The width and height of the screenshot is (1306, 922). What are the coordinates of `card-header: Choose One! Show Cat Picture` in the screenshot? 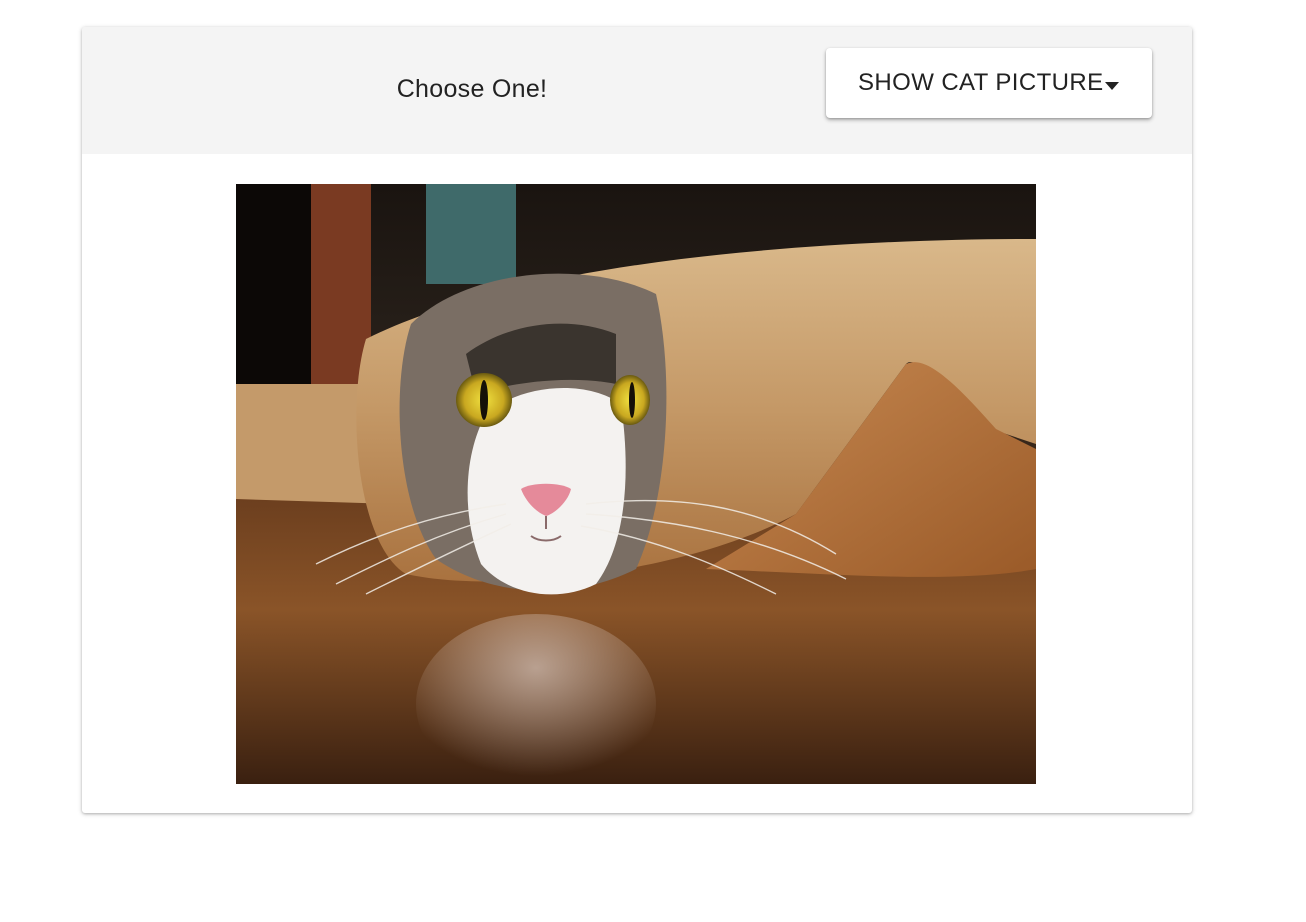 It's located at (637, 90).